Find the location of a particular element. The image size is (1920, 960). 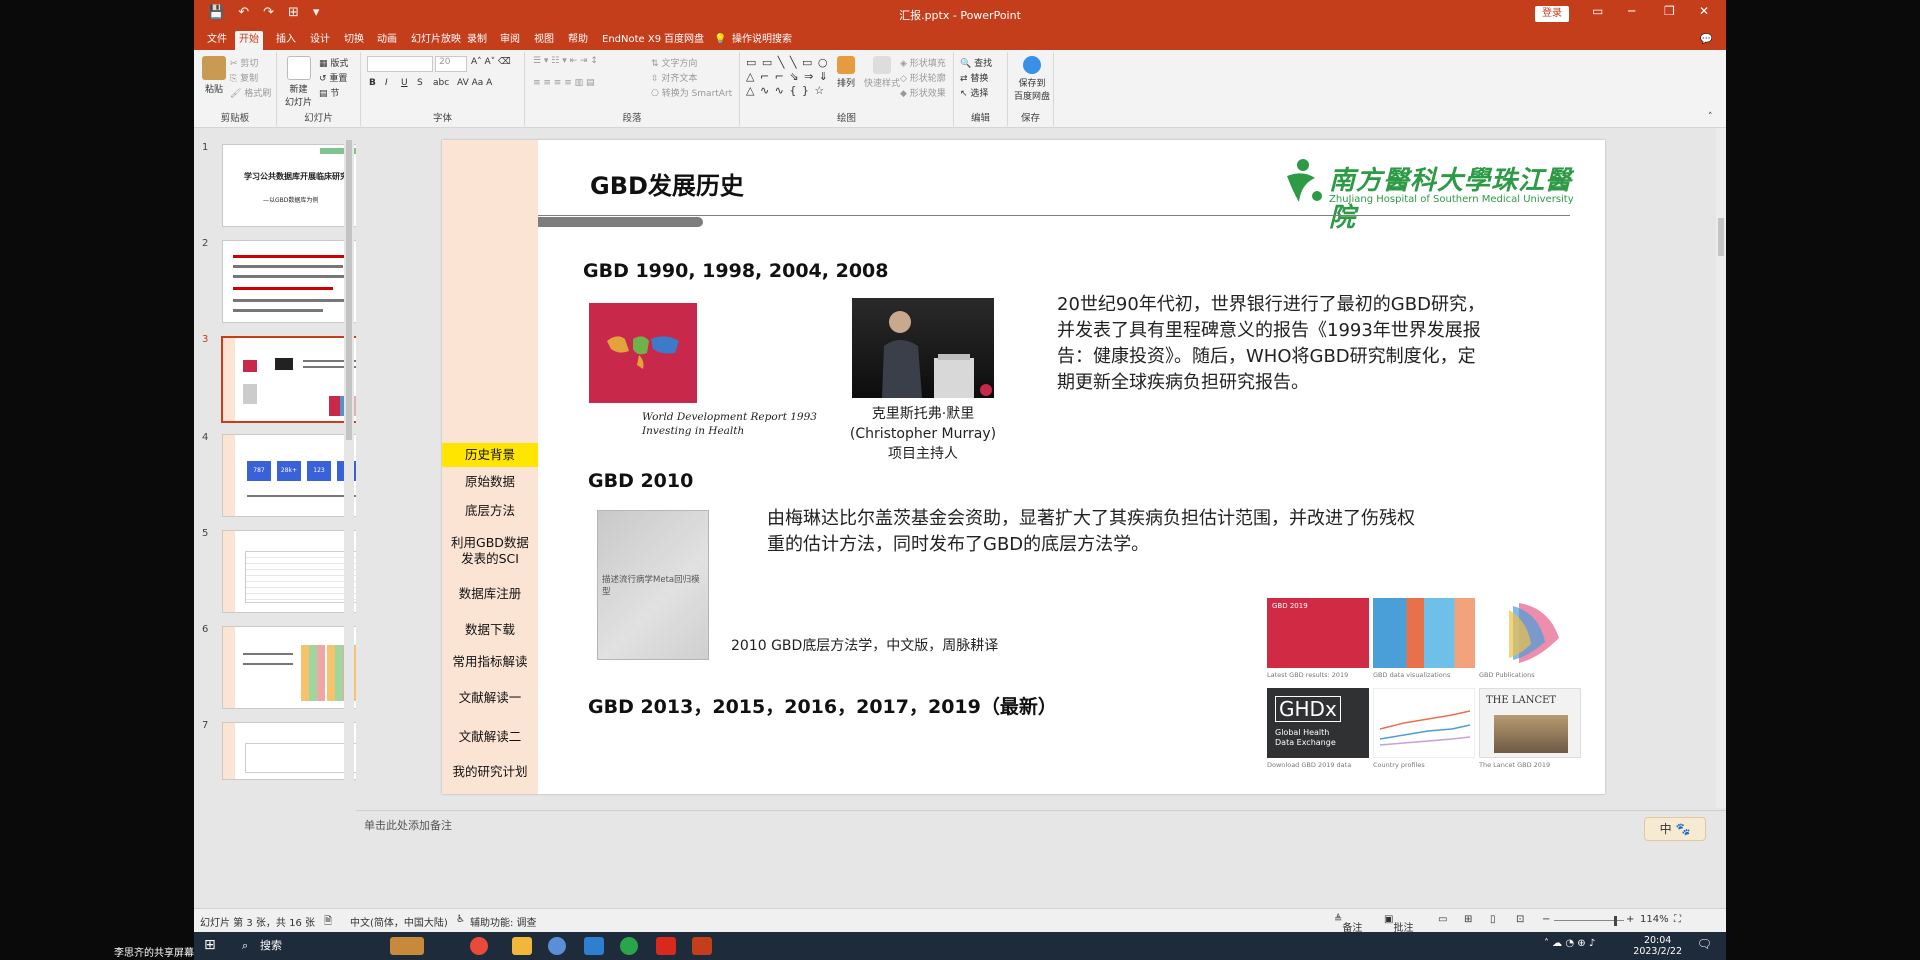

tab-slideshow: 幻灯片放映 is located at coordinates (436, 40).